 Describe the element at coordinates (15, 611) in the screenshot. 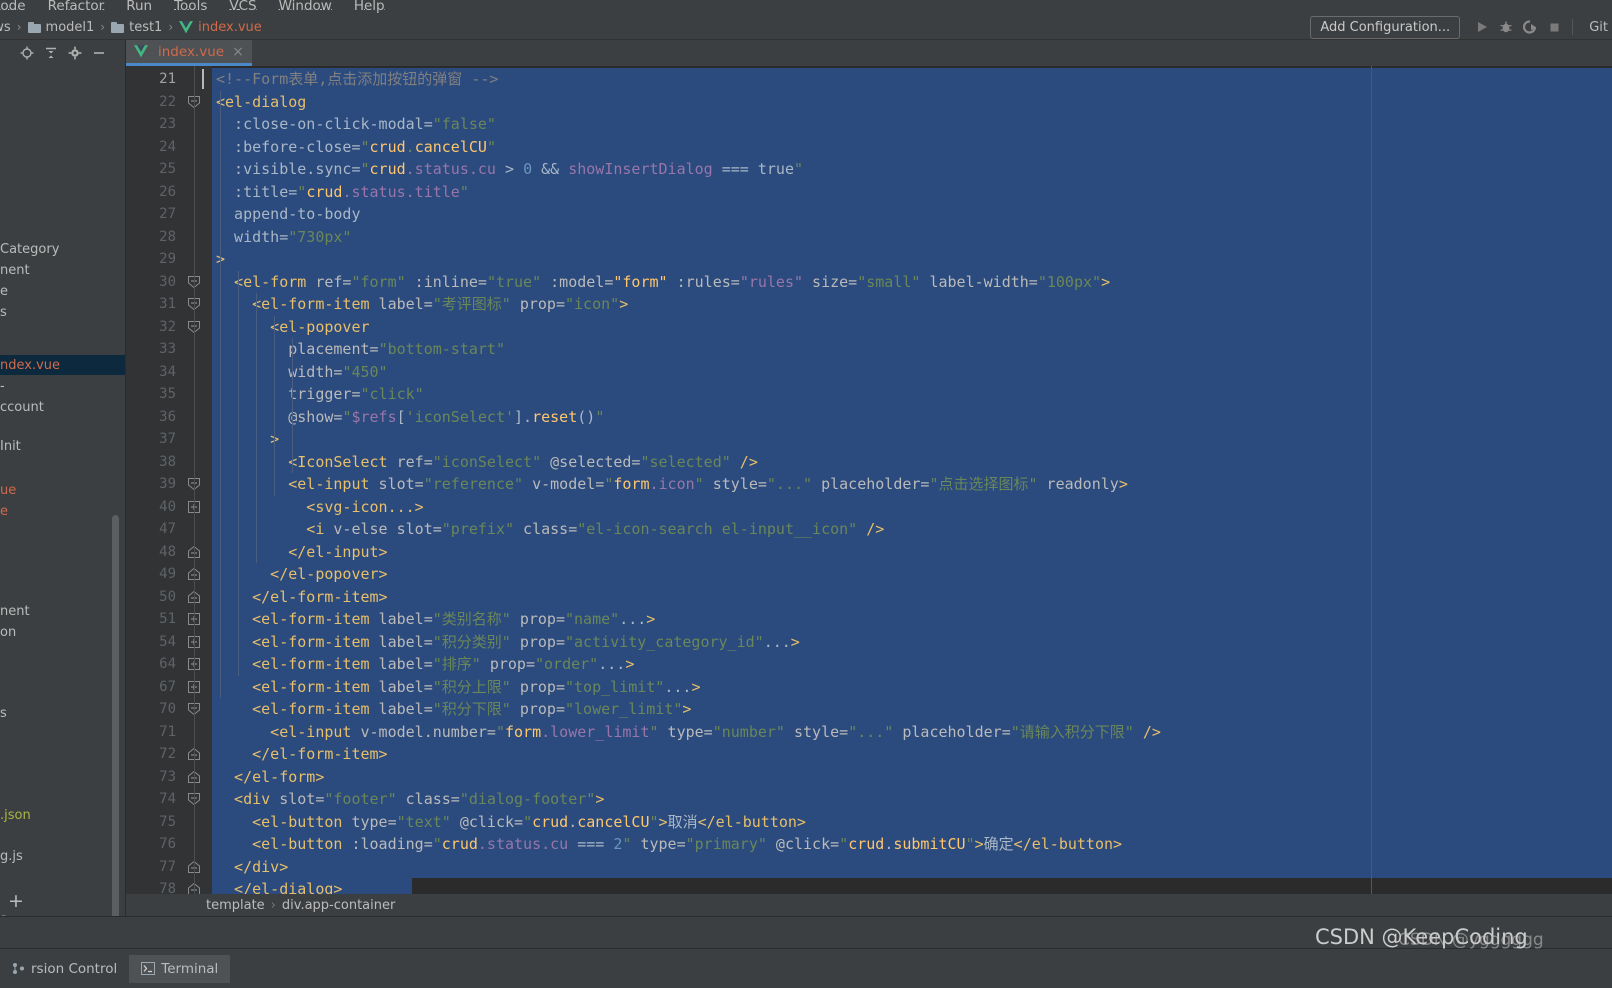

I see `list-item-label: nent` at that location.